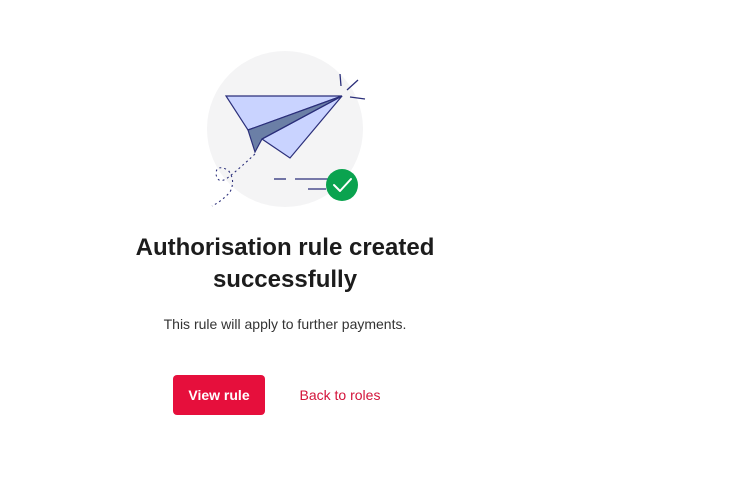 The image size is (739, 479). What do you see at coordinates (219, 395) in the screenshot?
I see `view-rule-button: View rule` at bounding box center [219, 395].